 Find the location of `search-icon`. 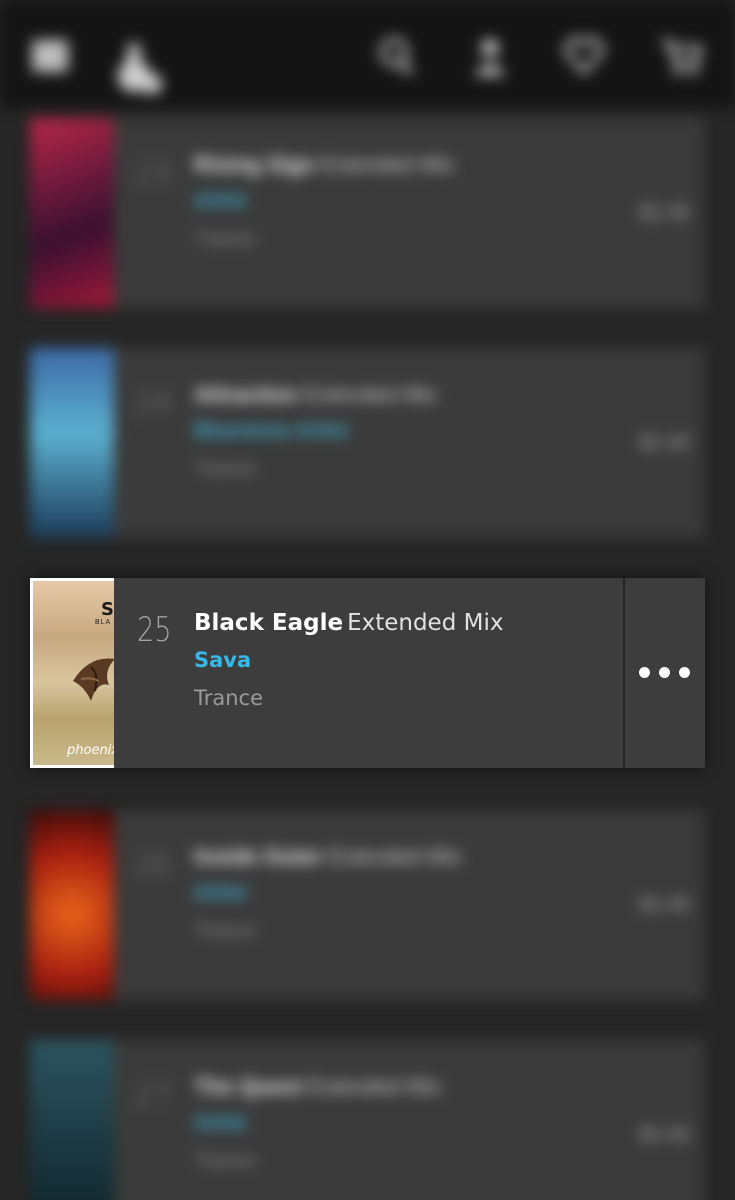

search-icon is located at coordinates (398, 56).